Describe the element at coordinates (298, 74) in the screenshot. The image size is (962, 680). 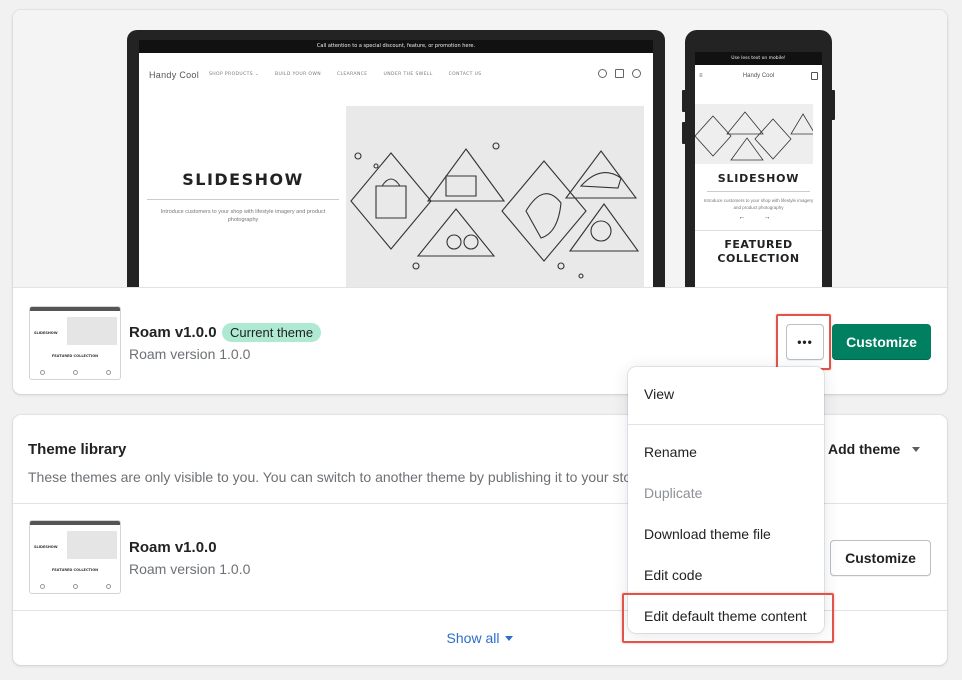
I see `store-nav-item: BUILD YOUR OWN` at that location.